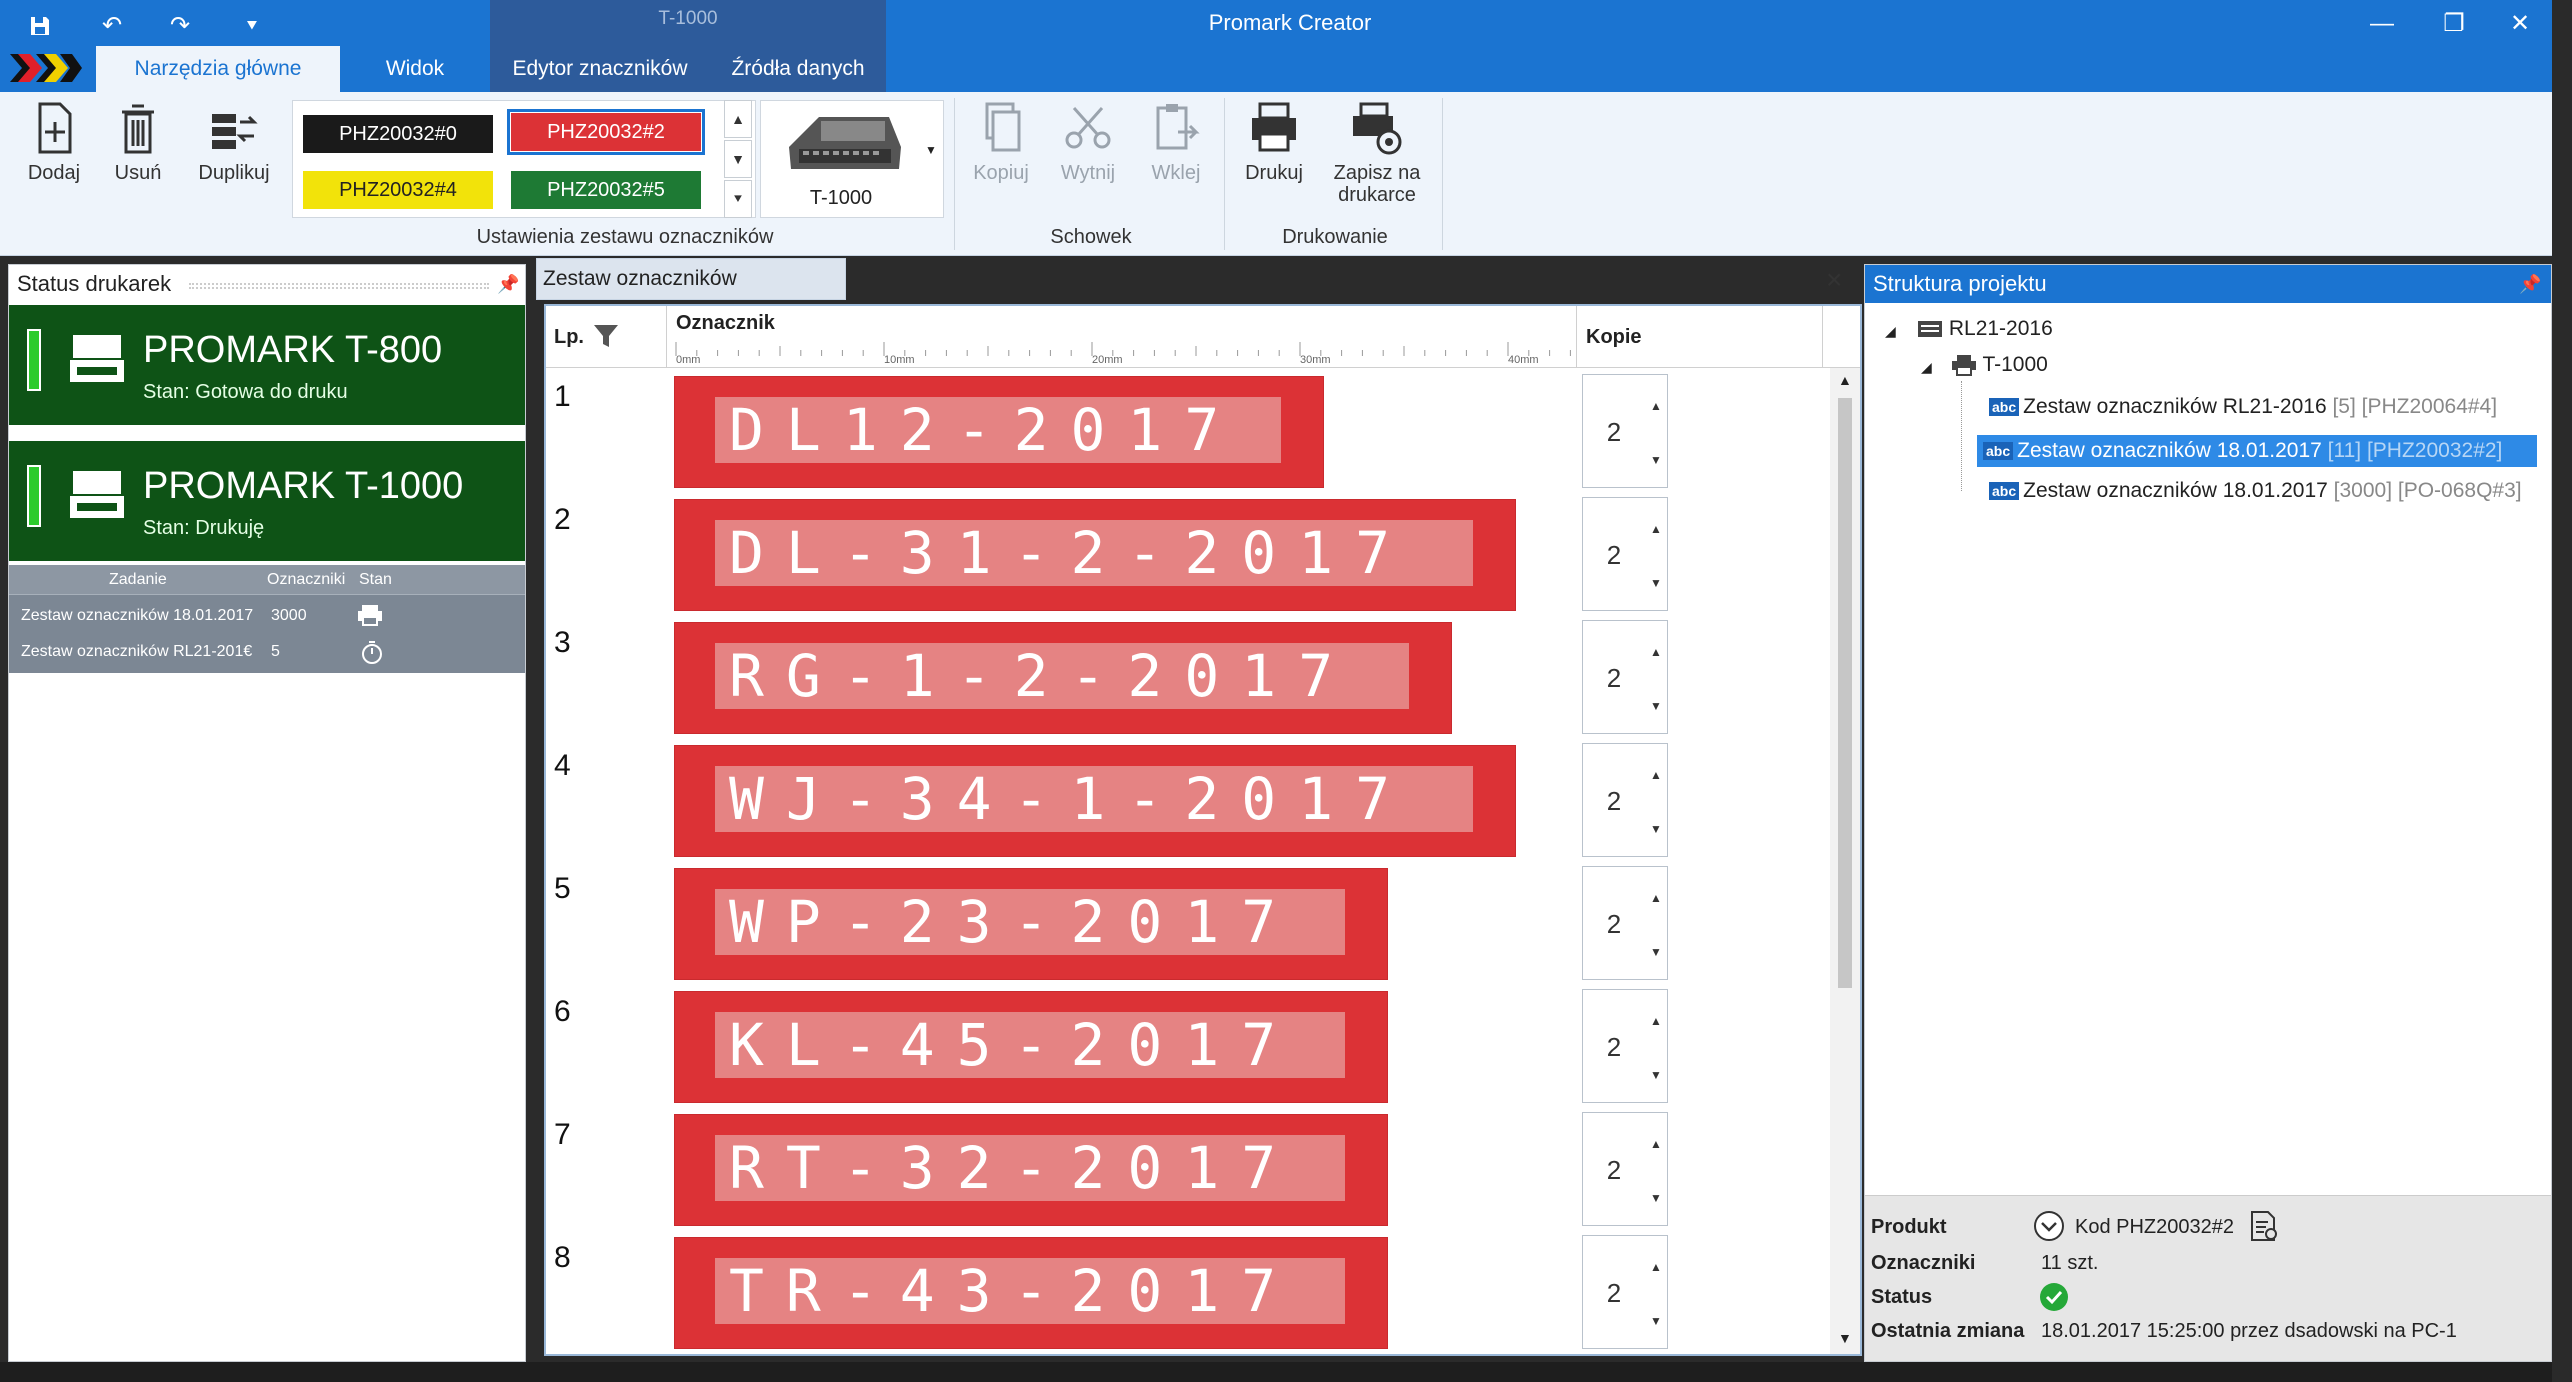 This screenshot has width=2572, height=1382. What do you see at coordinates (1377, 153) in the screenshot?
I see `save-on-printer-button: Zapisz na drukarce` at bounding box center [1377, 153].